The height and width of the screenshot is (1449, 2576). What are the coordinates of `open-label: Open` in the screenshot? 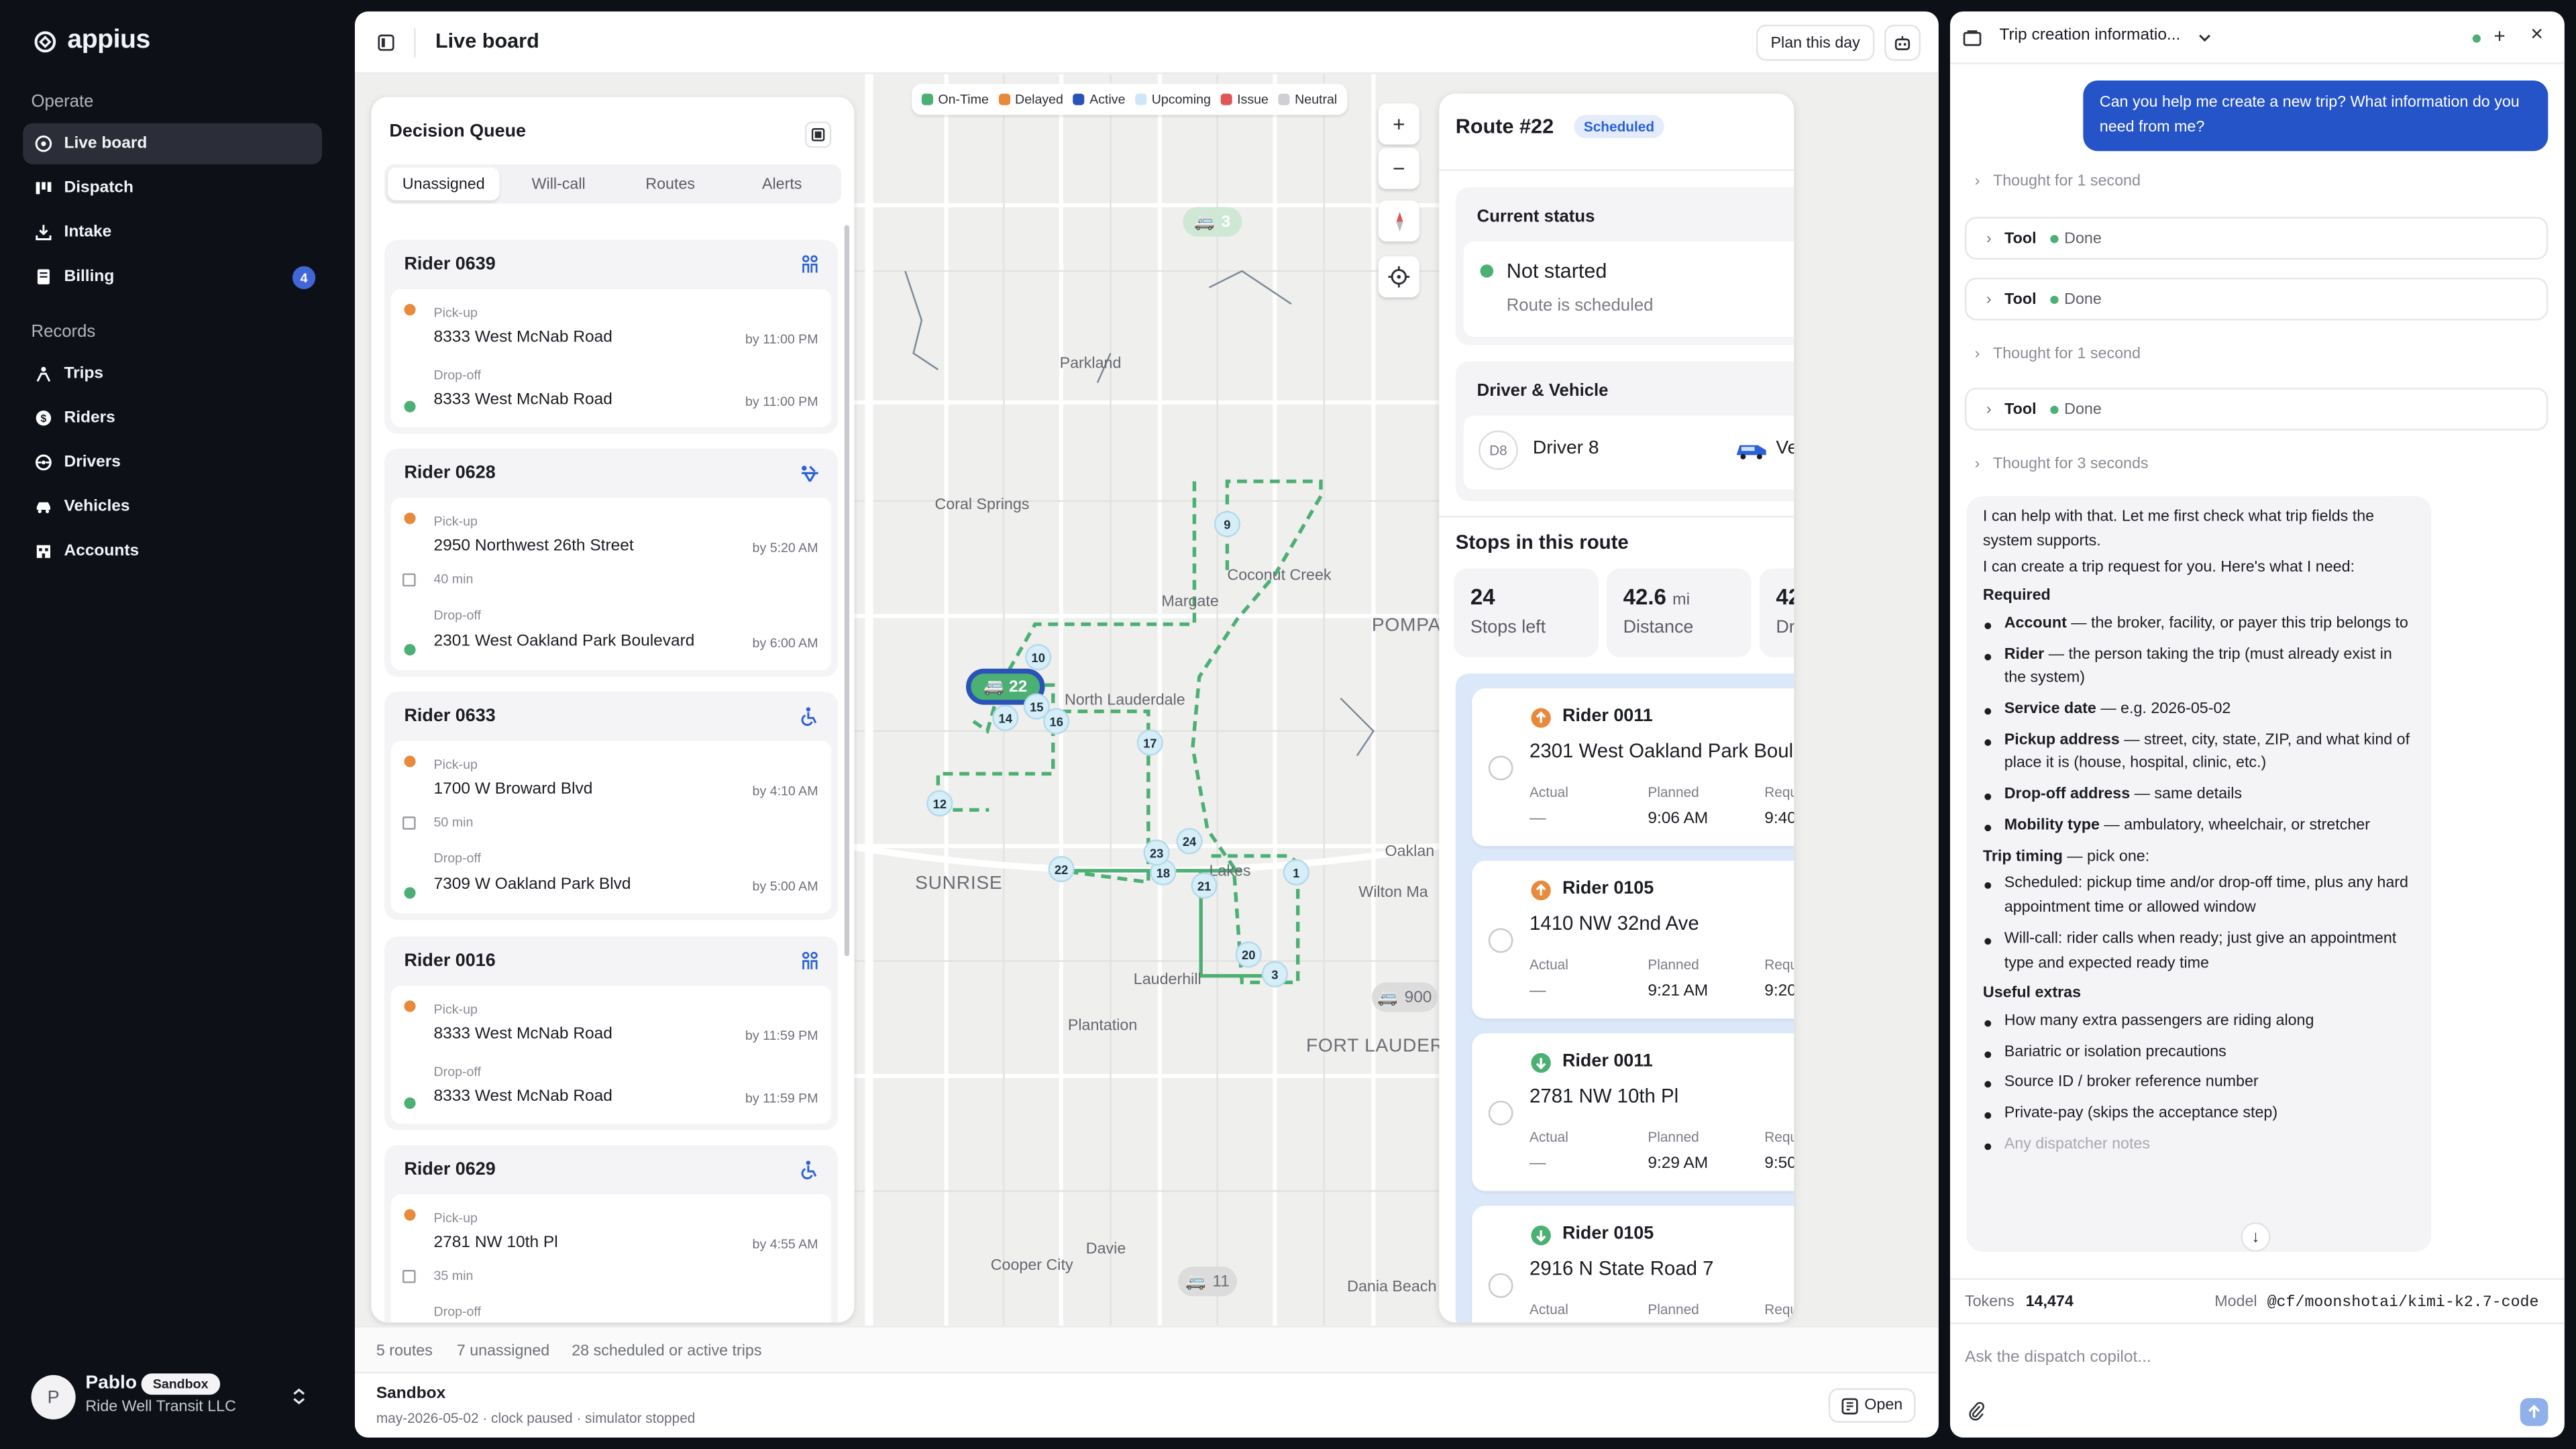 It's located at (1883, 1405).